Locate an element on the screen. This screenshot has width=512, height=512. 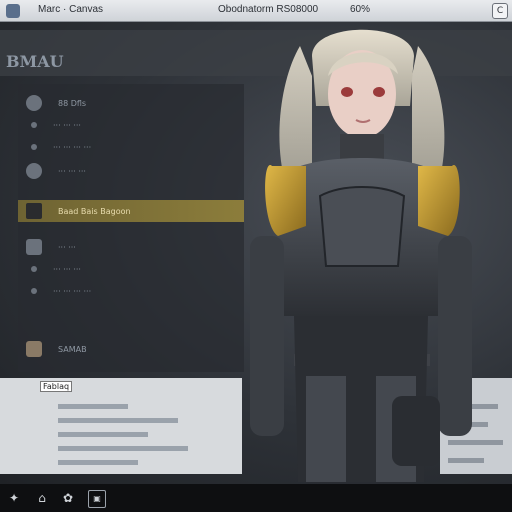
sidebar-item-3: ··· ··· ··· is located at coordinates (131, 171).